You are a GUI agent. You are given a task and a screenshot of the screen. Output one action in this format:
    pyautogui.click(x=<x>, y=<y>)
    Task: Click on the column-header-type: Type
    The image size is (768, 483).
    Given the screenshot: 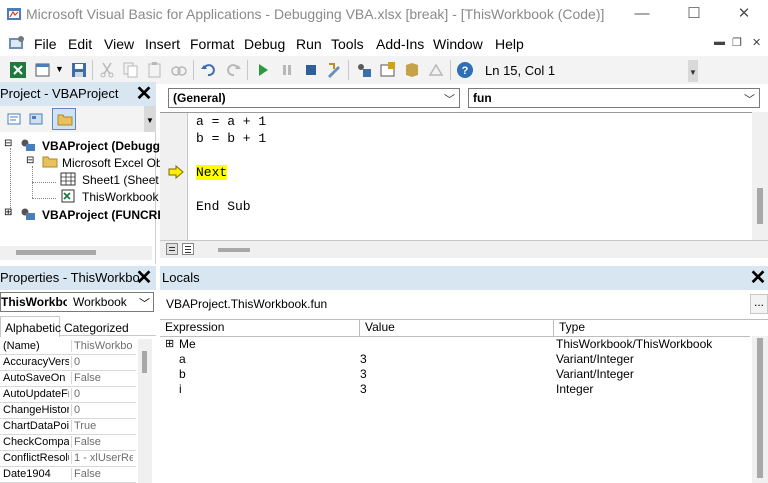 What is the action you would take?
    pyautogui.click(x=652, y=328)
    